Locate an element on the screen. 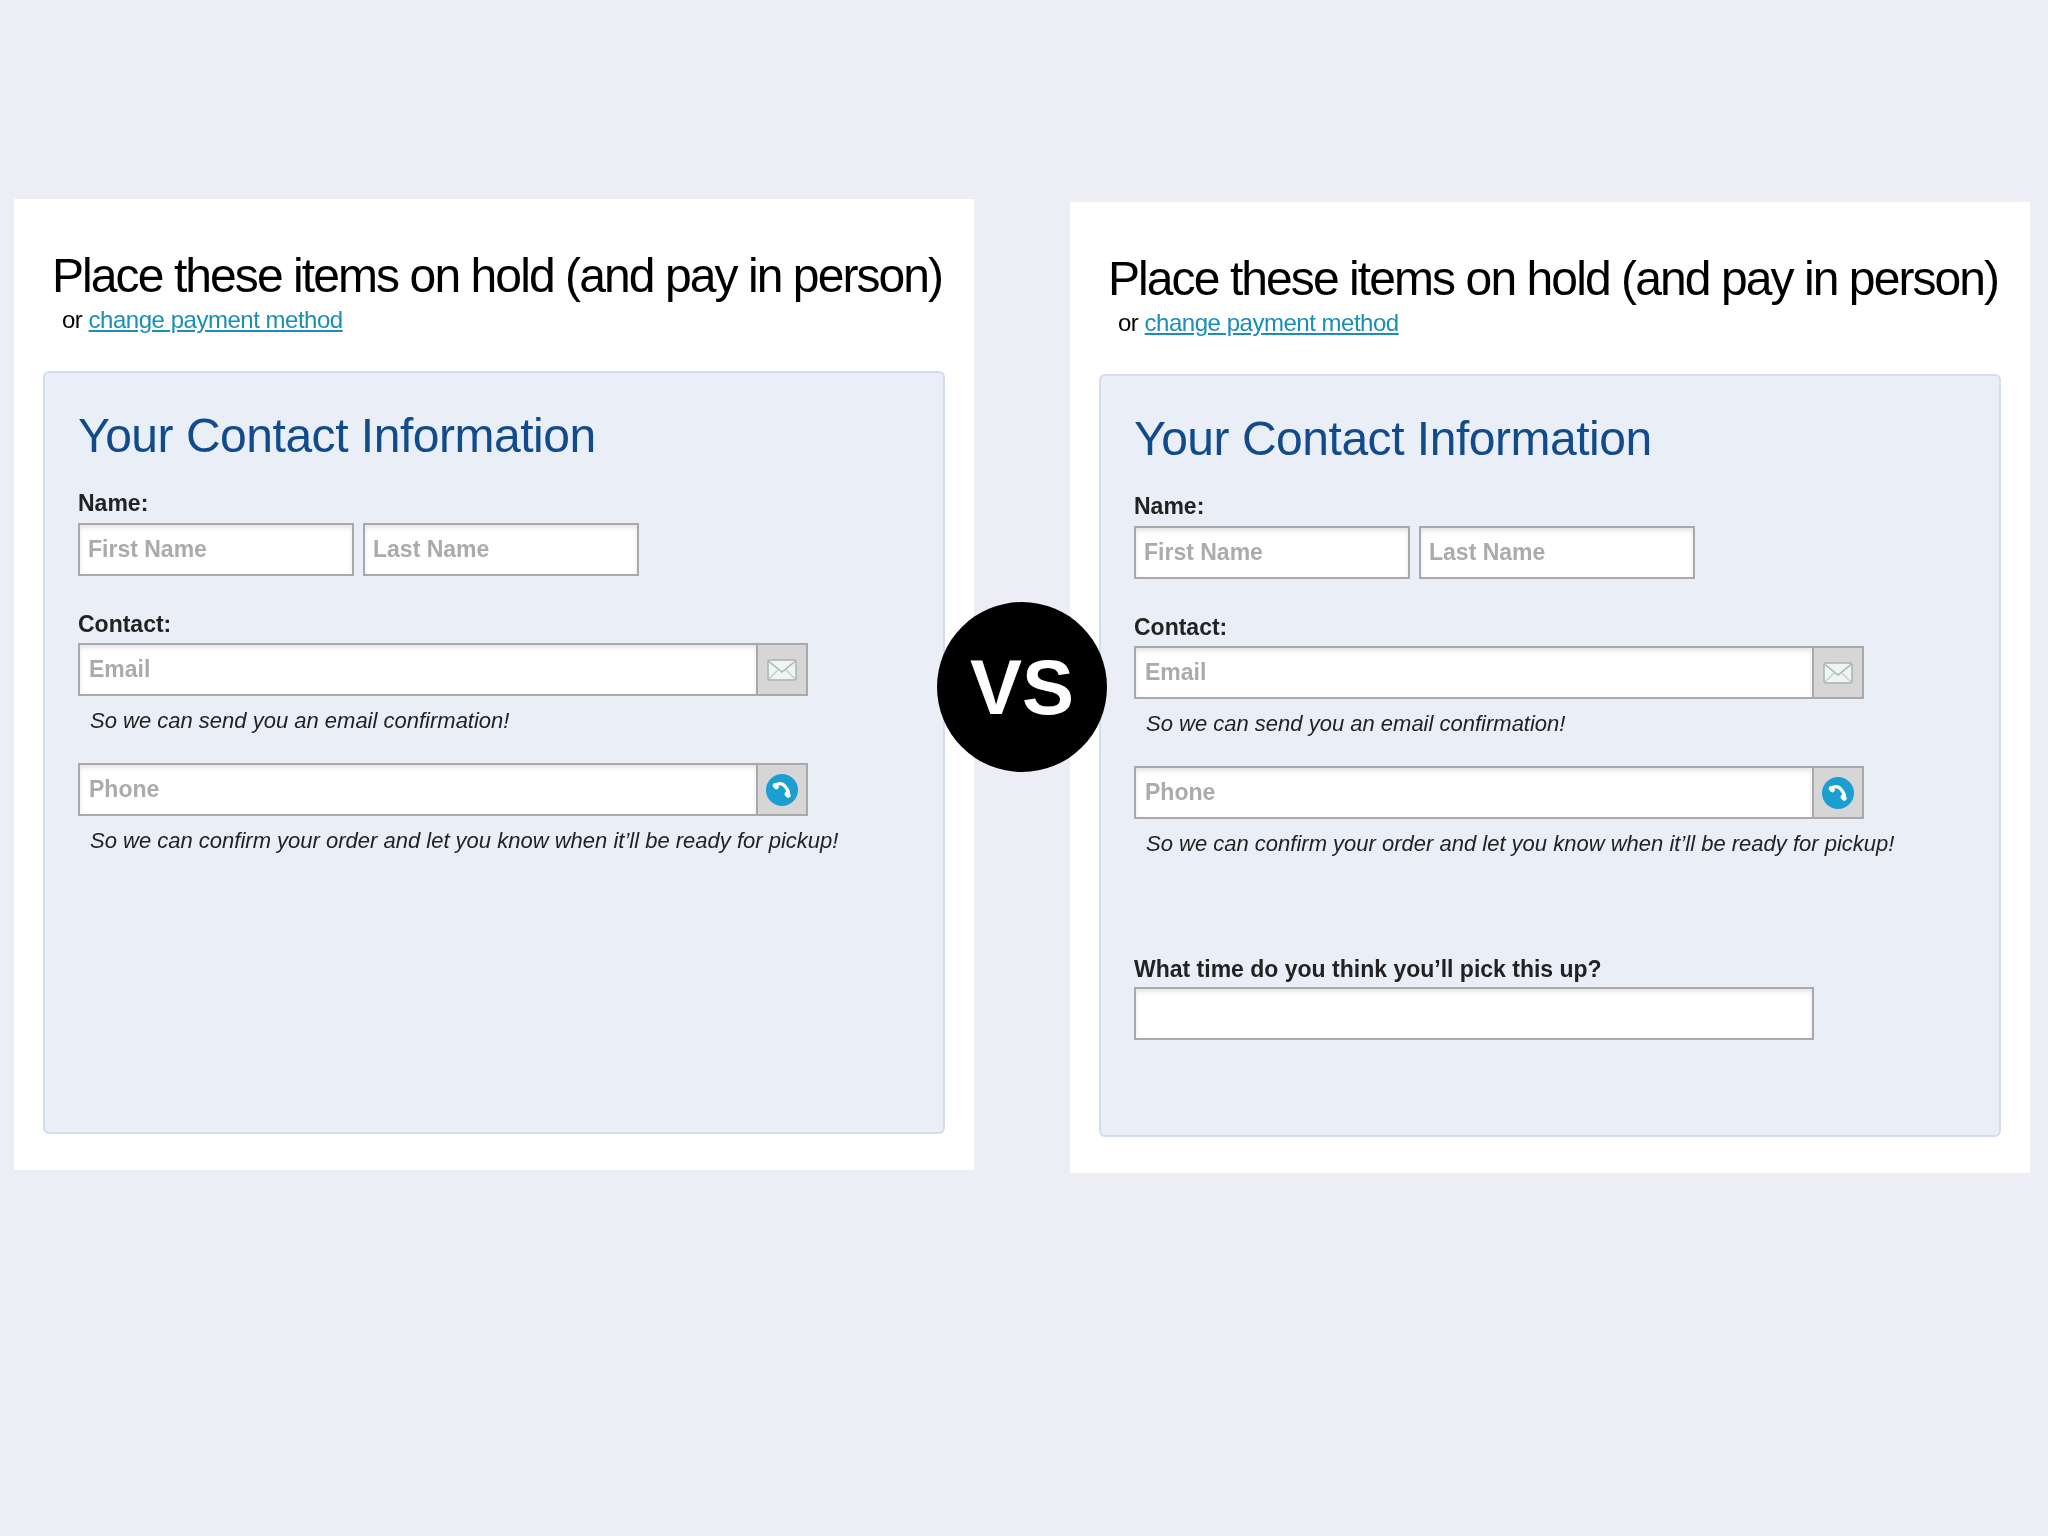  time-input-field is located at coordinates (1474, 1013).